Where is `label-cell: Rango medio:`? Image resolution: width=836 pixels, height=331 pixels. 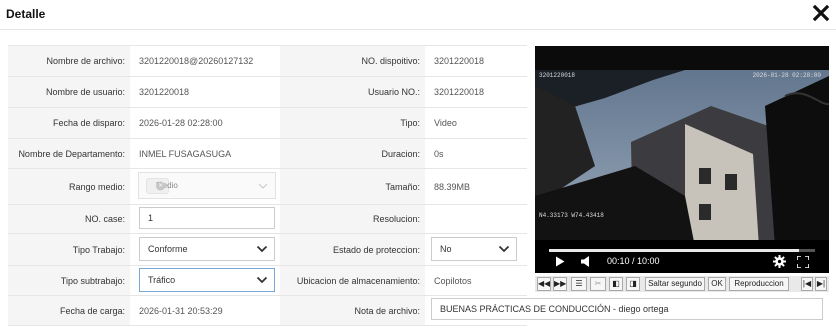 label-cell: Rango medio: is located at coordinates (69, 186).